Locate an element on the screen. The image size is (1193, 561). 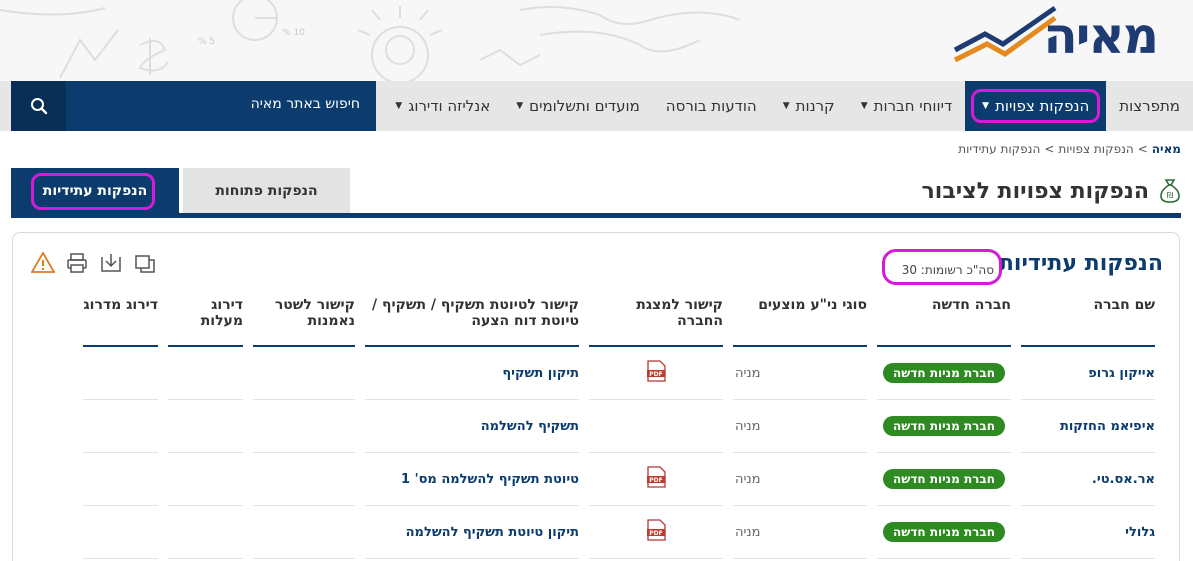
money-bag-icon: ₪ is located at coordinates (1170, 191).